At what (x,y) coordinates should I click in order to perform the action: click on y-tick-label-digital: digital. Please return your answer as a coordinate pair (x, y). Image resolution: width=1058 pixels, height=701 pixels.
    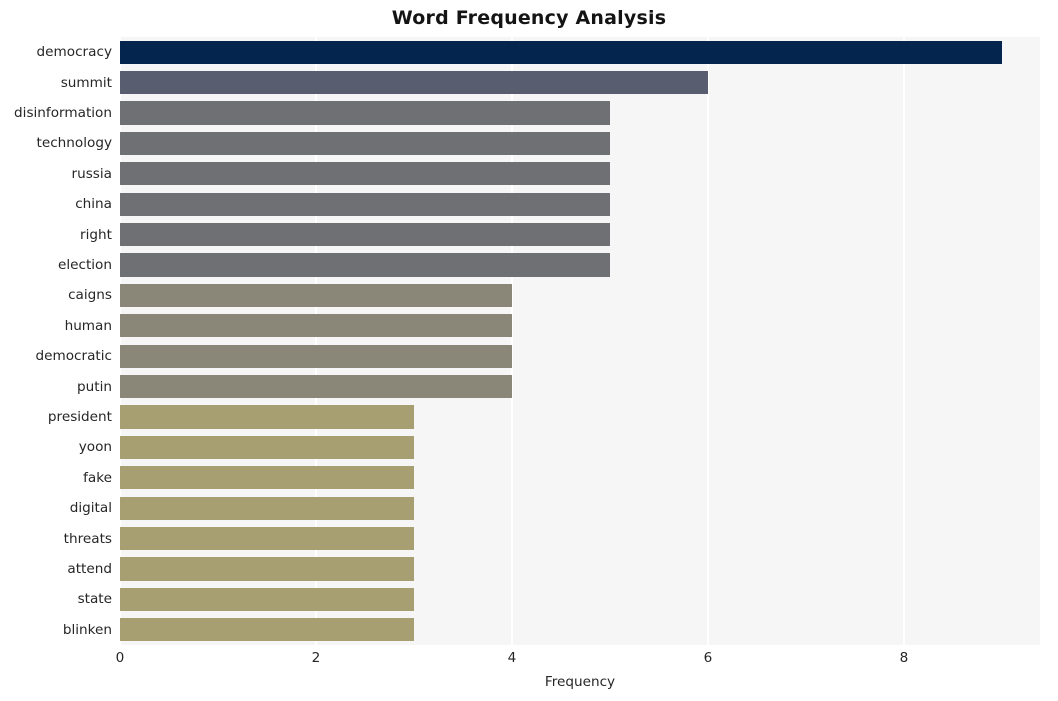
    Looking at the image, I should click on (90, 508).